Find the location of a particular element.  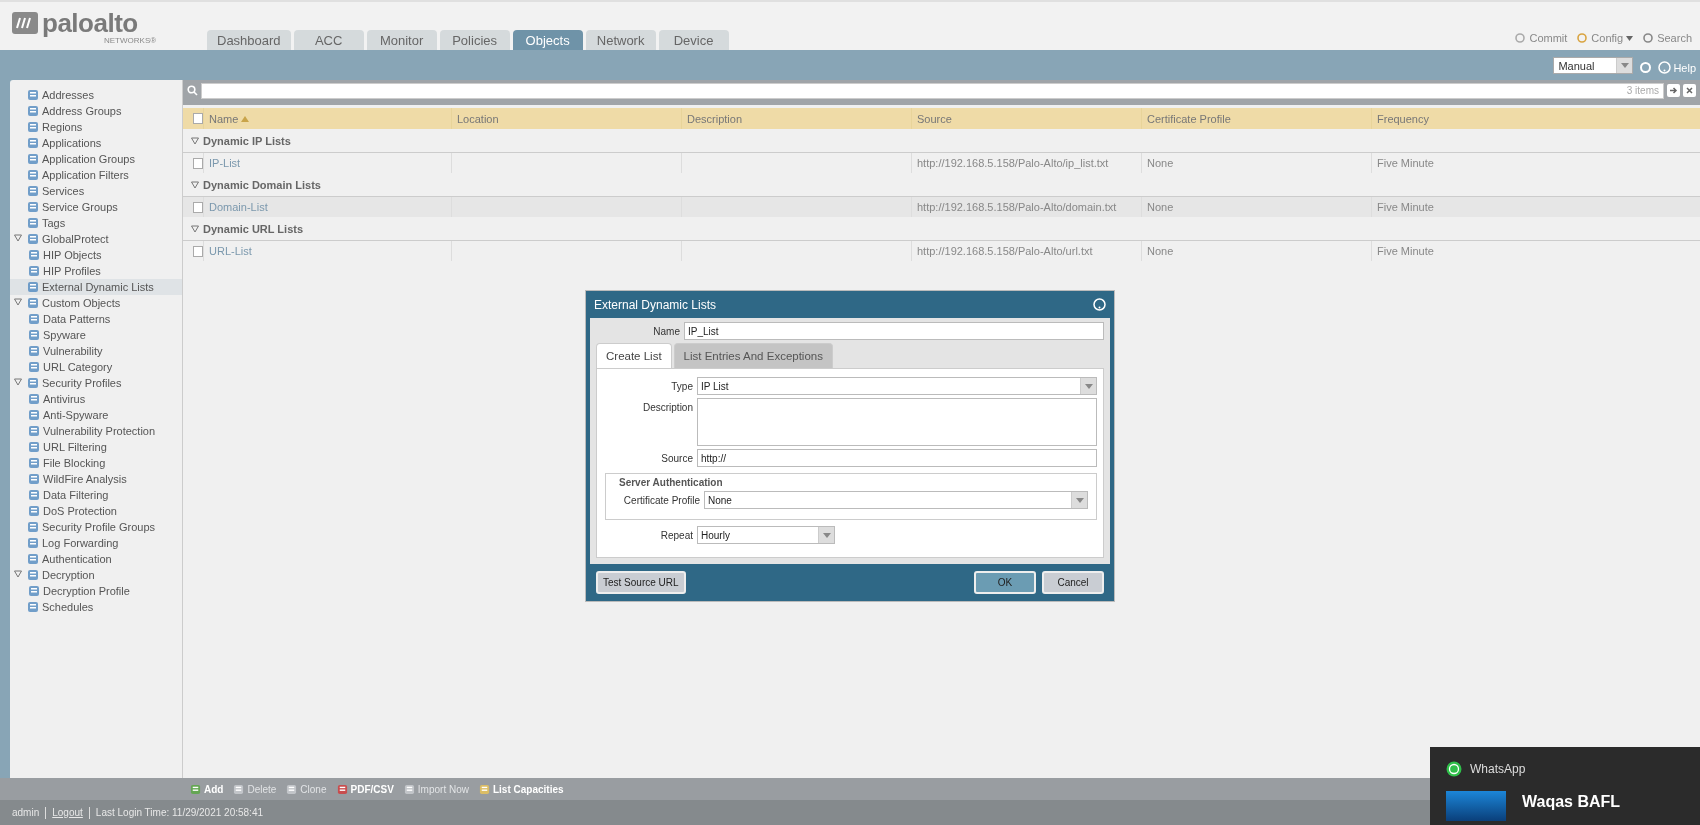

mode-select: Manual is located at coordinates (1593, 65).